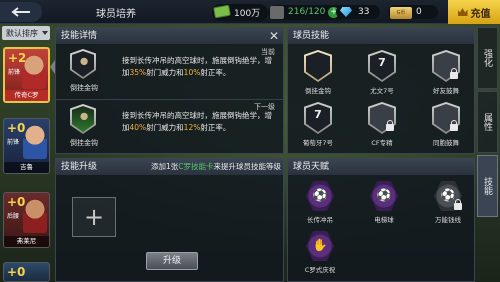 This screenshot has height=282, width=500. I want to click on top-bar: 球员培养 100万 216/120 + 33 G币 0 充值, so click(250, 12).